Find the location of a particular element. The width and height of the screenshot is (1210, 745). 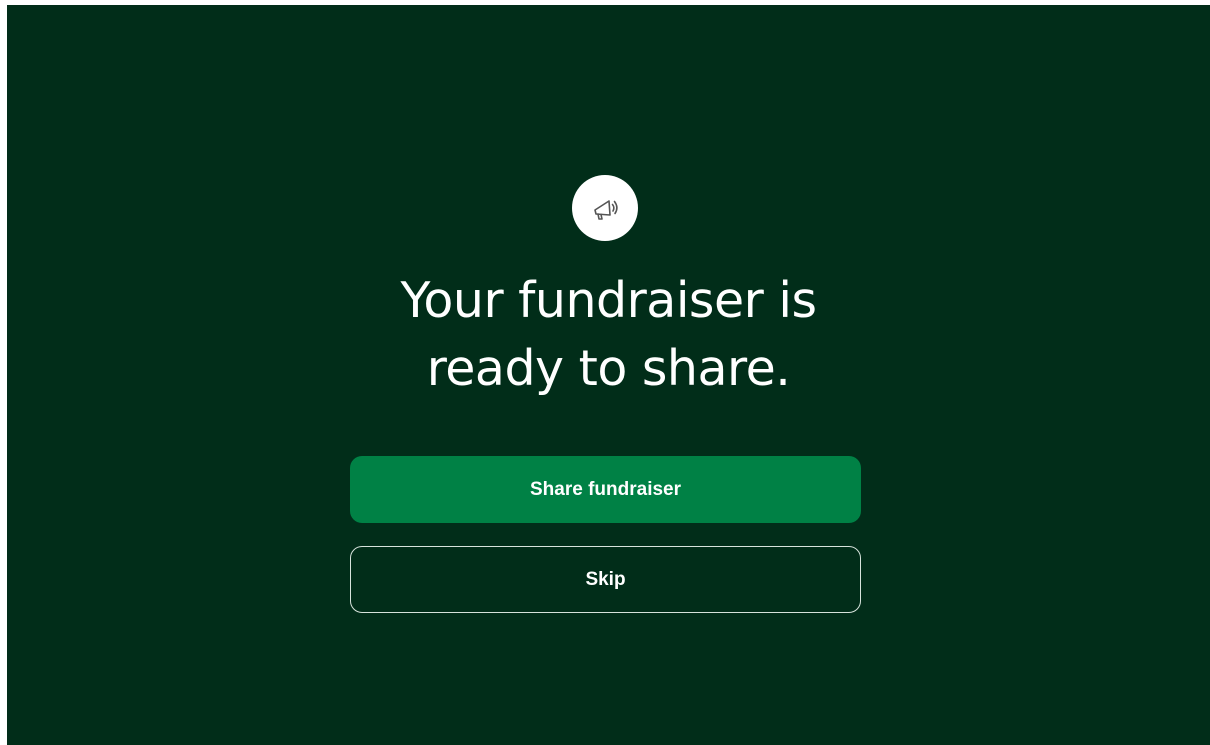

megaphone-icon-badge is located at coordinates (605, 208).